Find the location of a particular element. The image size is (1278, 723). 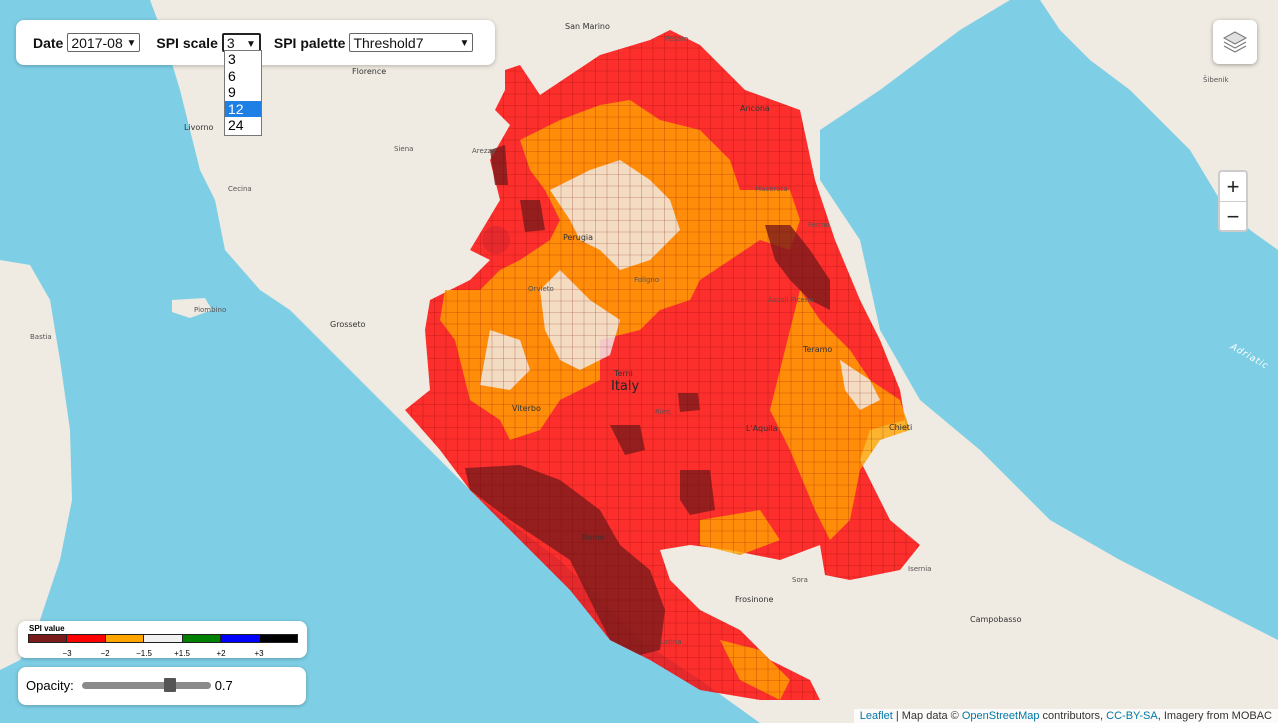

license-link: CC-BY-SA is located at coordinates (1132, 716).